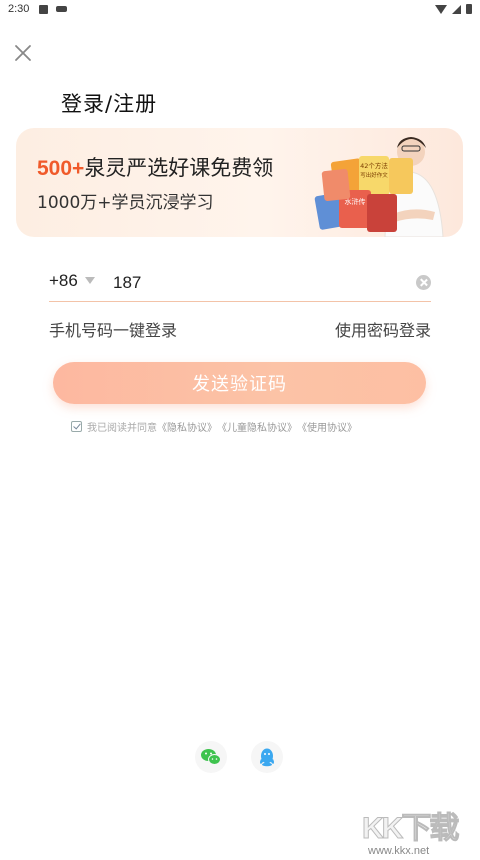 Image resolution: width=480 pixels, height=860 pixels. What do you see at coordinates (456, 9) in the screenshot?
I see `signal-icon` at bounding box center [456, 9].